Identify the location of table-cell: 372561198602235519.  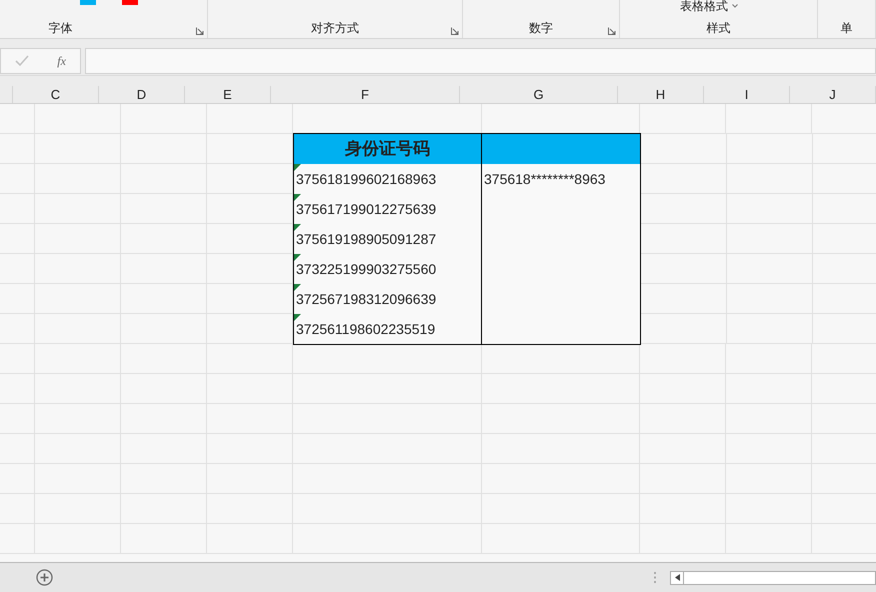
(387, 329).